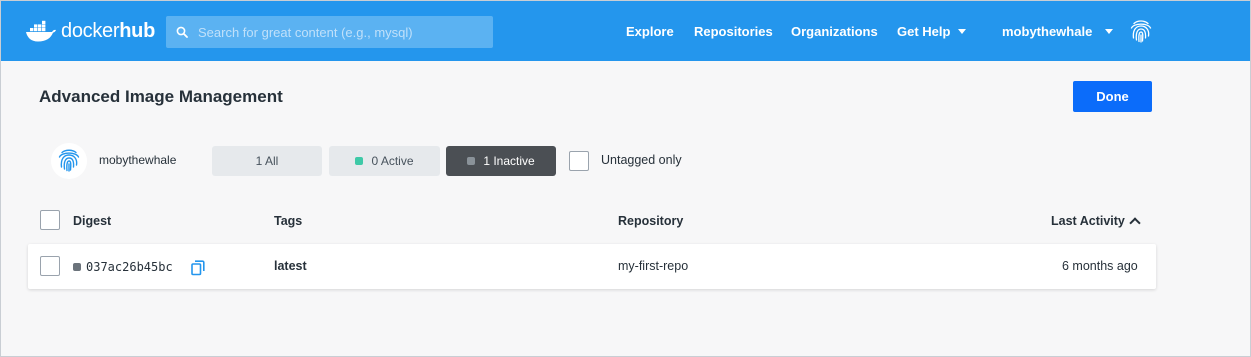  Describe the element at coordinates (198, 268) in the screenshot. I see `copy-icon` at that location.